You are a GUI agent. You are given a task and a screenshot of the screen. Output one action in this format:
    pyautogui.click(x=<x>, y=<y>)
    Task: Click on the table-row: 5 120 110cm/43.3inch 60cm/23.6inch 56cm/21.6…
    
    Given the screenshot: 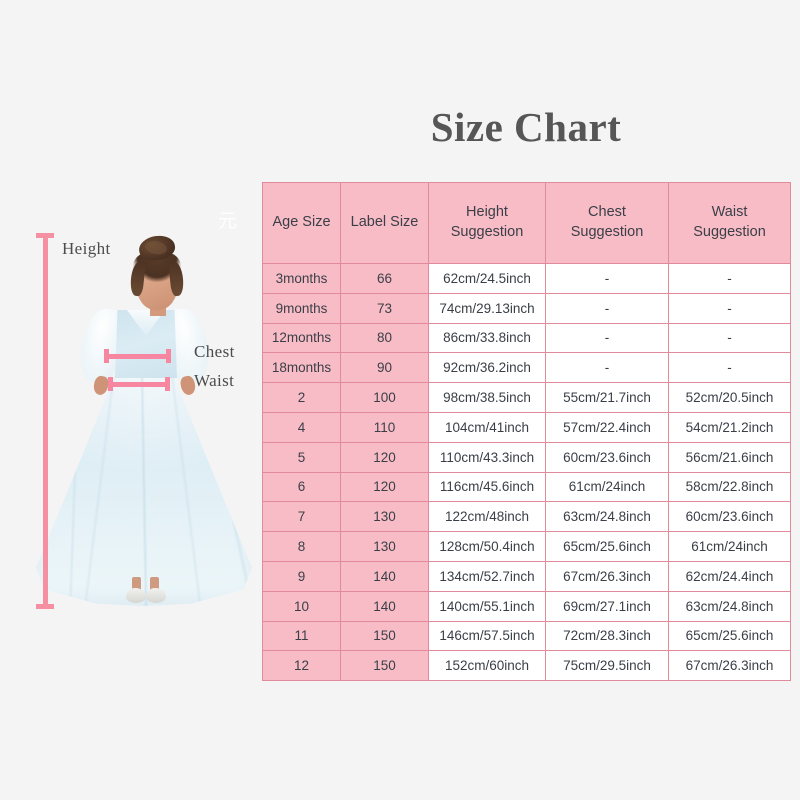 What is the action you would take?
    pyautogui.click(x=526, y=457)
    